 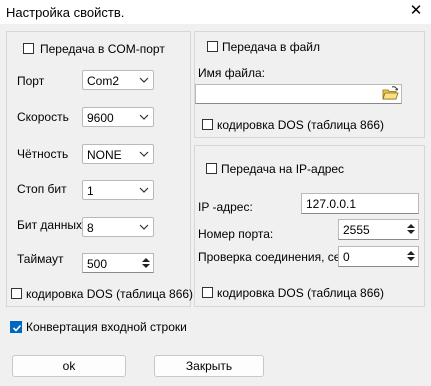 What do you see at coordinates (356, 230) in the screenshot?
I see `ip-port-value: 2555` at bounding box center [356, 230].